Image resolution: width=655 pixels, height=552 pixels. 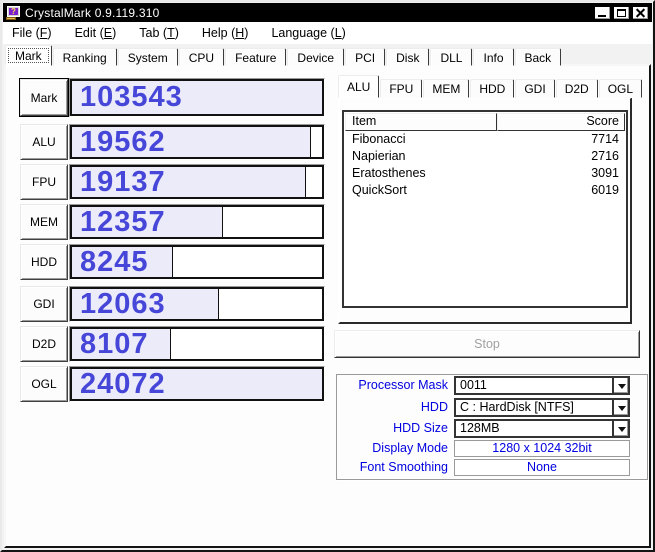 What do you see at coordinates (123, 181) in the screenshot?
I see `score-value-fpu: 19137` at bounding box center [123, 181].